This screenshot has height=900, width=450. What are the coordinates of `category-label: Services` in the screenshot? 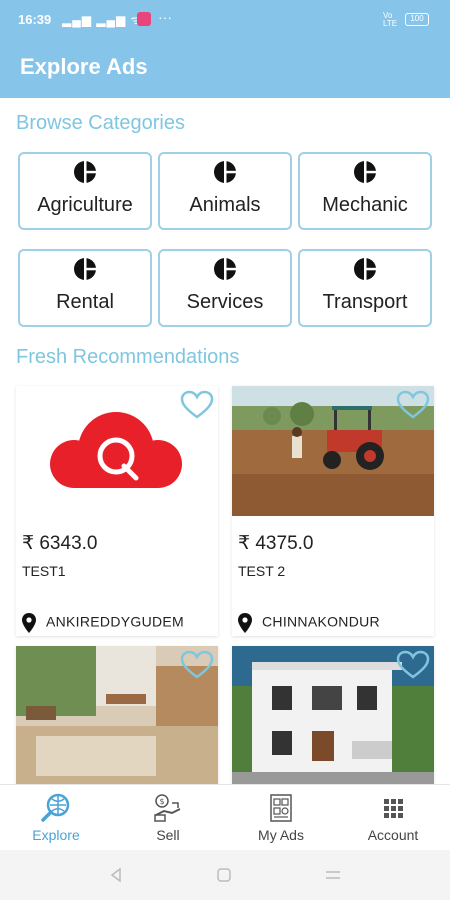 It's located at (225, 302).